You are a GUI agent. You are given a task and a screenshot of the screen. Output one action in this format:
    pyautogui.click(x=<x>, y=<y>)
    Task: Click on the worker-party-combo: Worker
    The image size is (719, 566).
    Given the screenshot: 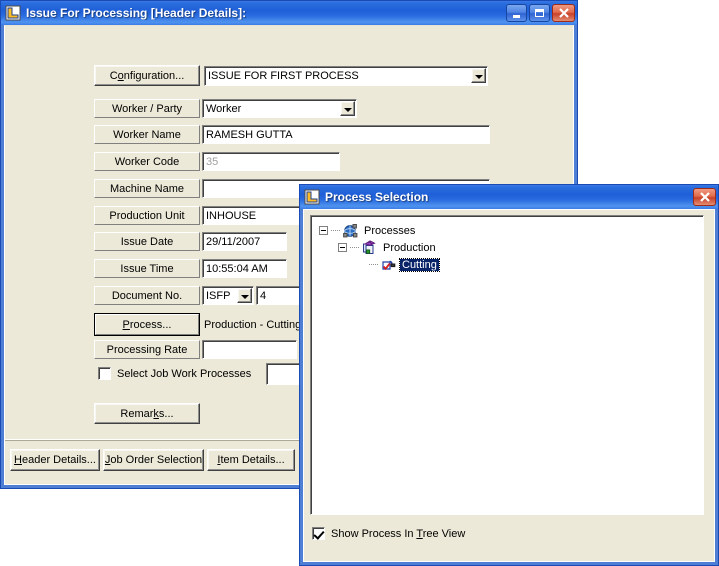 What is the action you would take?
    pyautogui.click(x=279, y=108)
    